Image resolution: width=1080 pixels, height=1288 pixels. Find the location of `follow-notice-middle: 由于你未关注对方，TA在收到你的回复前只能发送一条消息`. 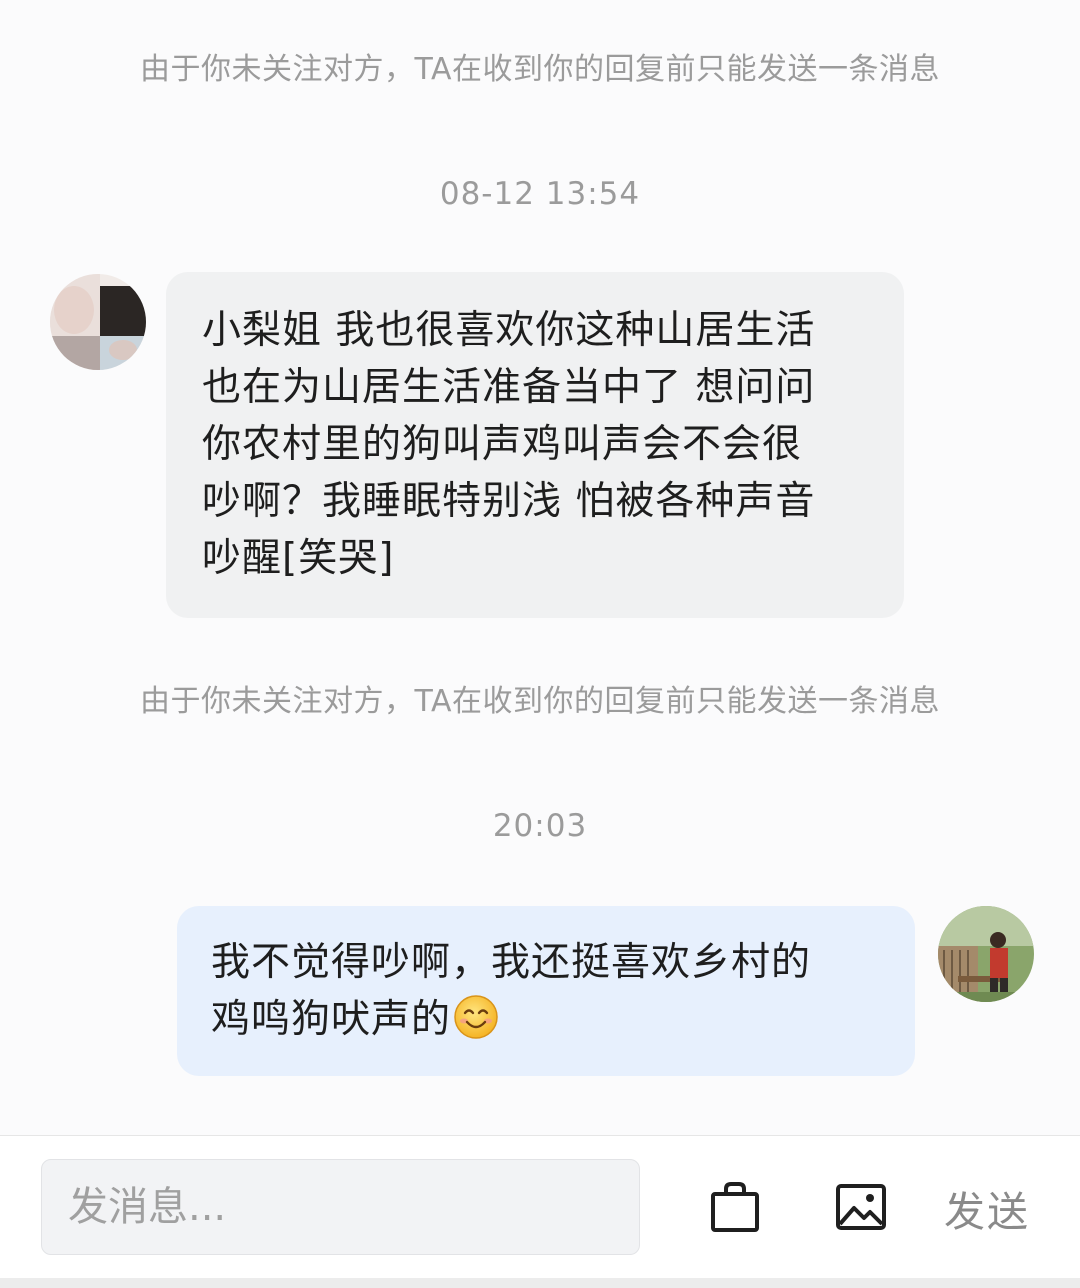

follow-notice-middle: 由于你未关注对方，TA在收到你的回复前只能发送一条消息 is located at coordinates (540, 701).